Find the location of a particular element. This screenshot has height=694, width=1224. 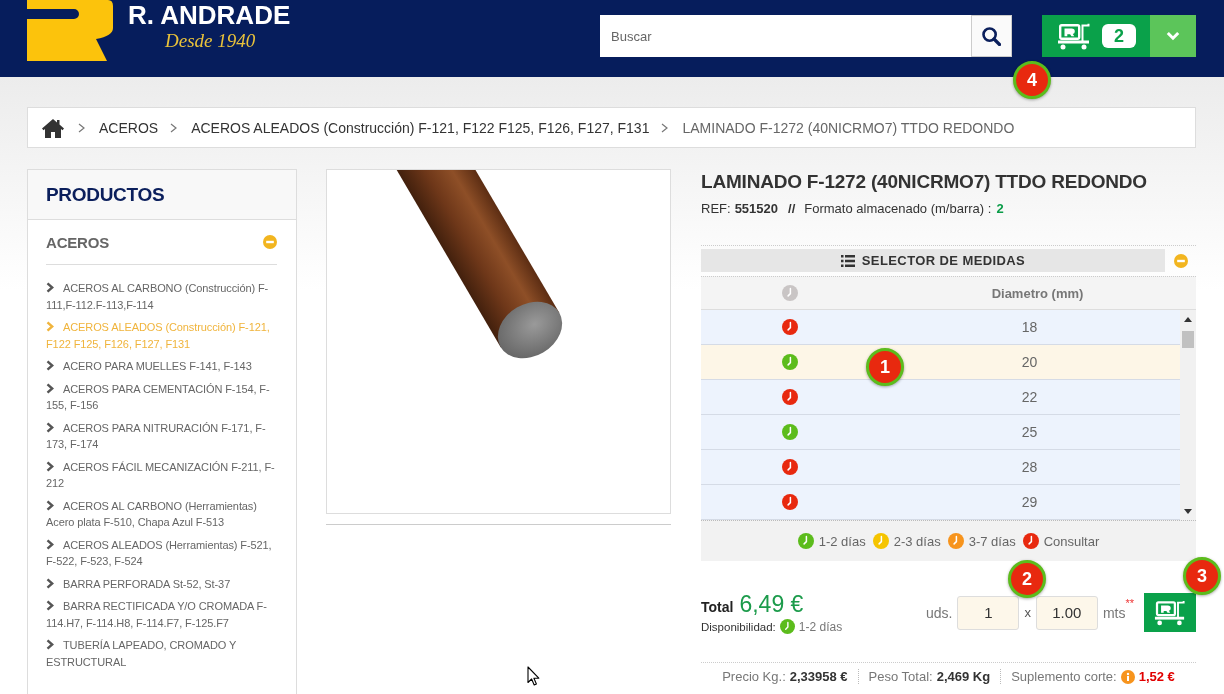

length-field: 1.00 is located at coordinates (1066, 612).